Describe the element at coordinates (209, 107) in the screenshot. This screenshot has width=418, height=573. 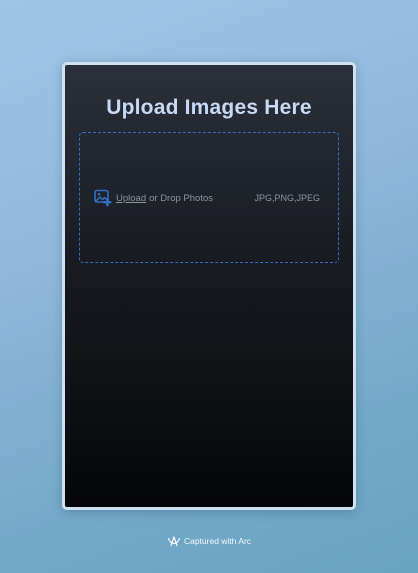
I see `page-title: Upload Images Here` at that location.